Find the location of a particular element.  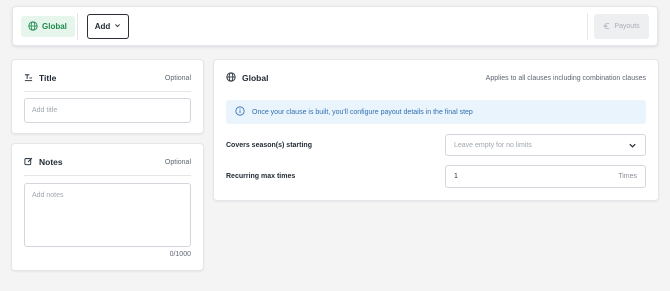

recurring-max-input: 1 Times is located at coordinates (545, 176).